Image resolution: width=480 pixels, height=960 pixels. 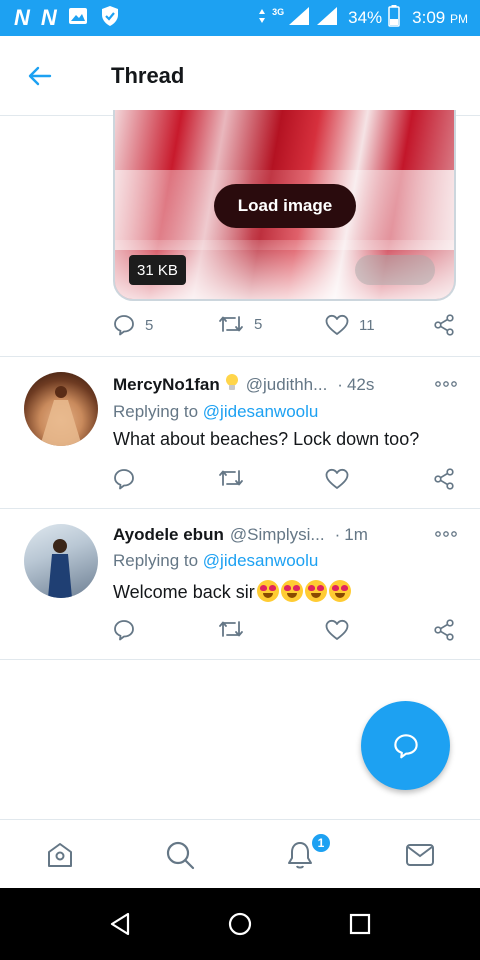 What do you see at coordinates (148, 75) in the screenshot?
I see `page-title: Thread` at bounding box center [148, 75].